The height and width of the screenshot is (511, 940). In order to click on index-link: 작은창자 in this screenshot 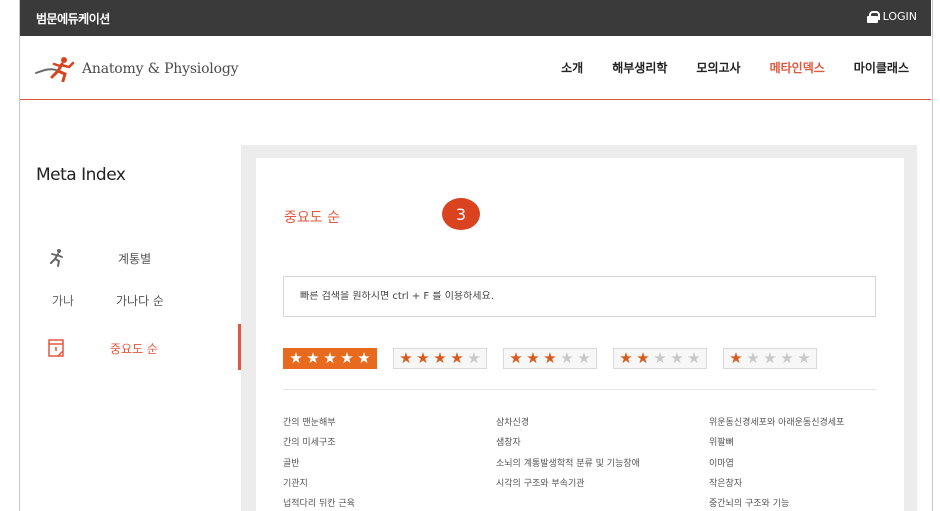, I will do `click(809, 484)`.